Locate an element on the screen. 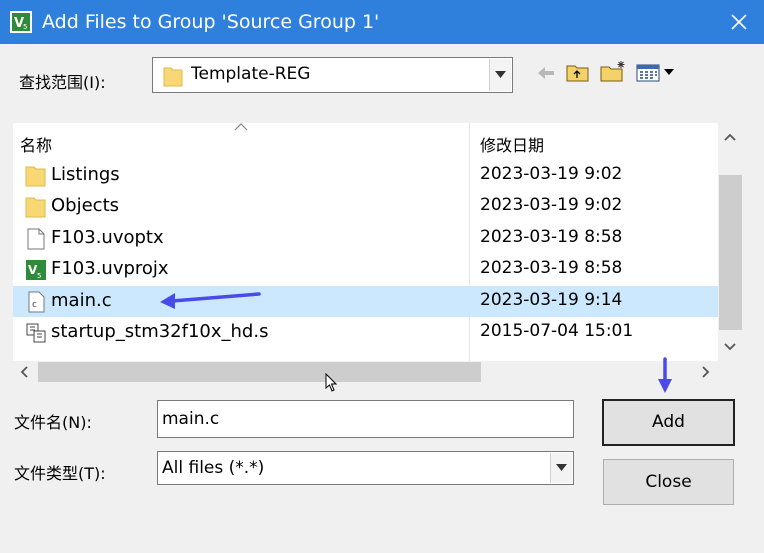 The image size is (764, 553). mouse-cursor-icon is located at coordinates (331, 382).